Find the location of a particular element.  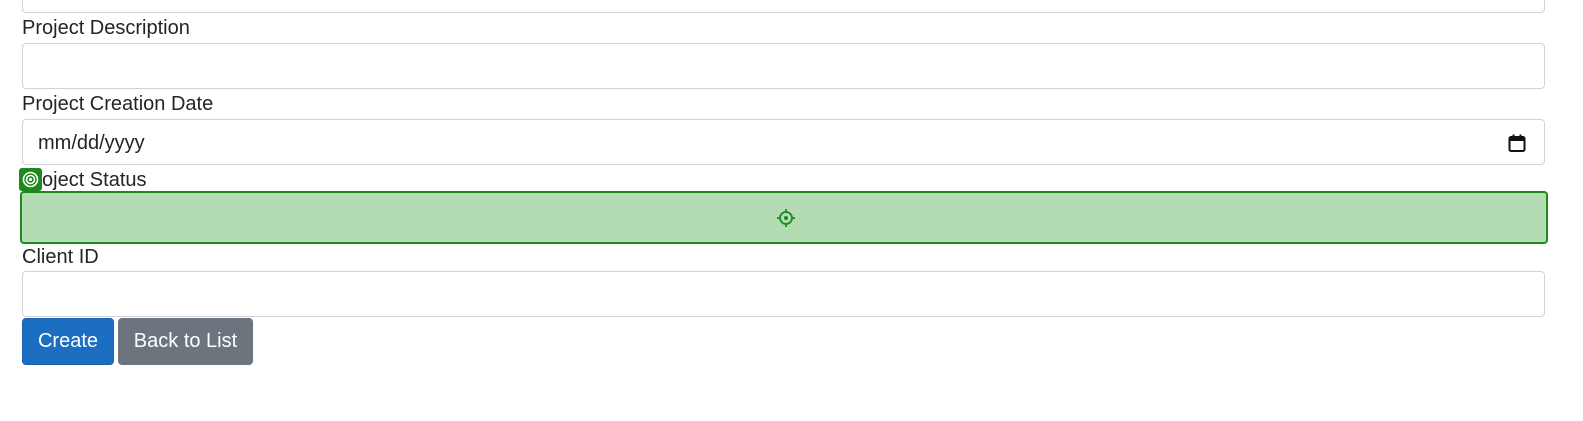

project-description-label: Project Description is located at coordinates (106, 28).